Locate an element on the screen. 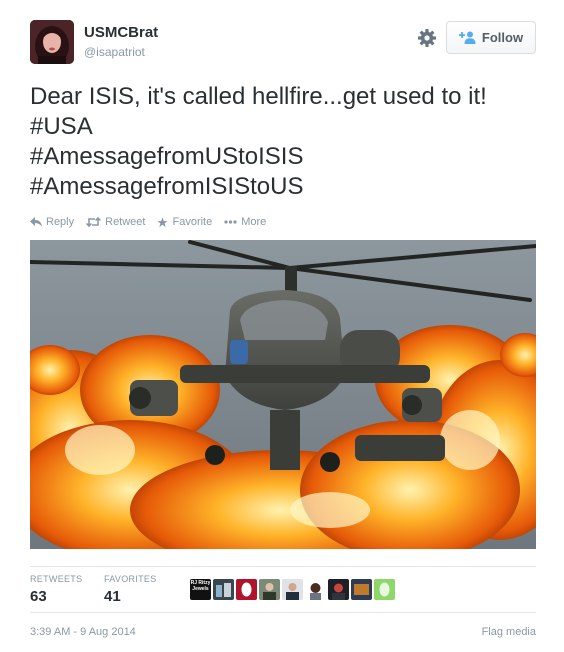 This screenshot has width=564, height=652. retweet-action: Retweet is located at coordinates (115, 222).